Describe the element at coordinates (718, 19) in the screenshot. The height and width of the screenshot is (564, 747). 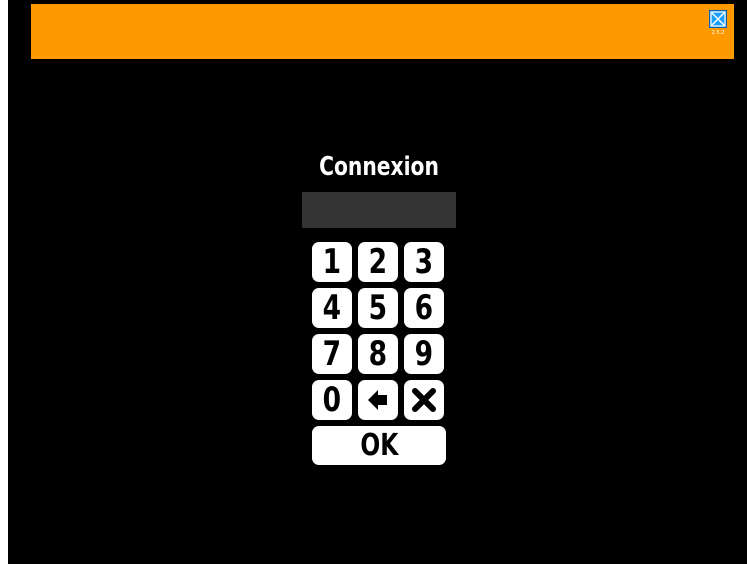
I see `close-box-icon` at that location.